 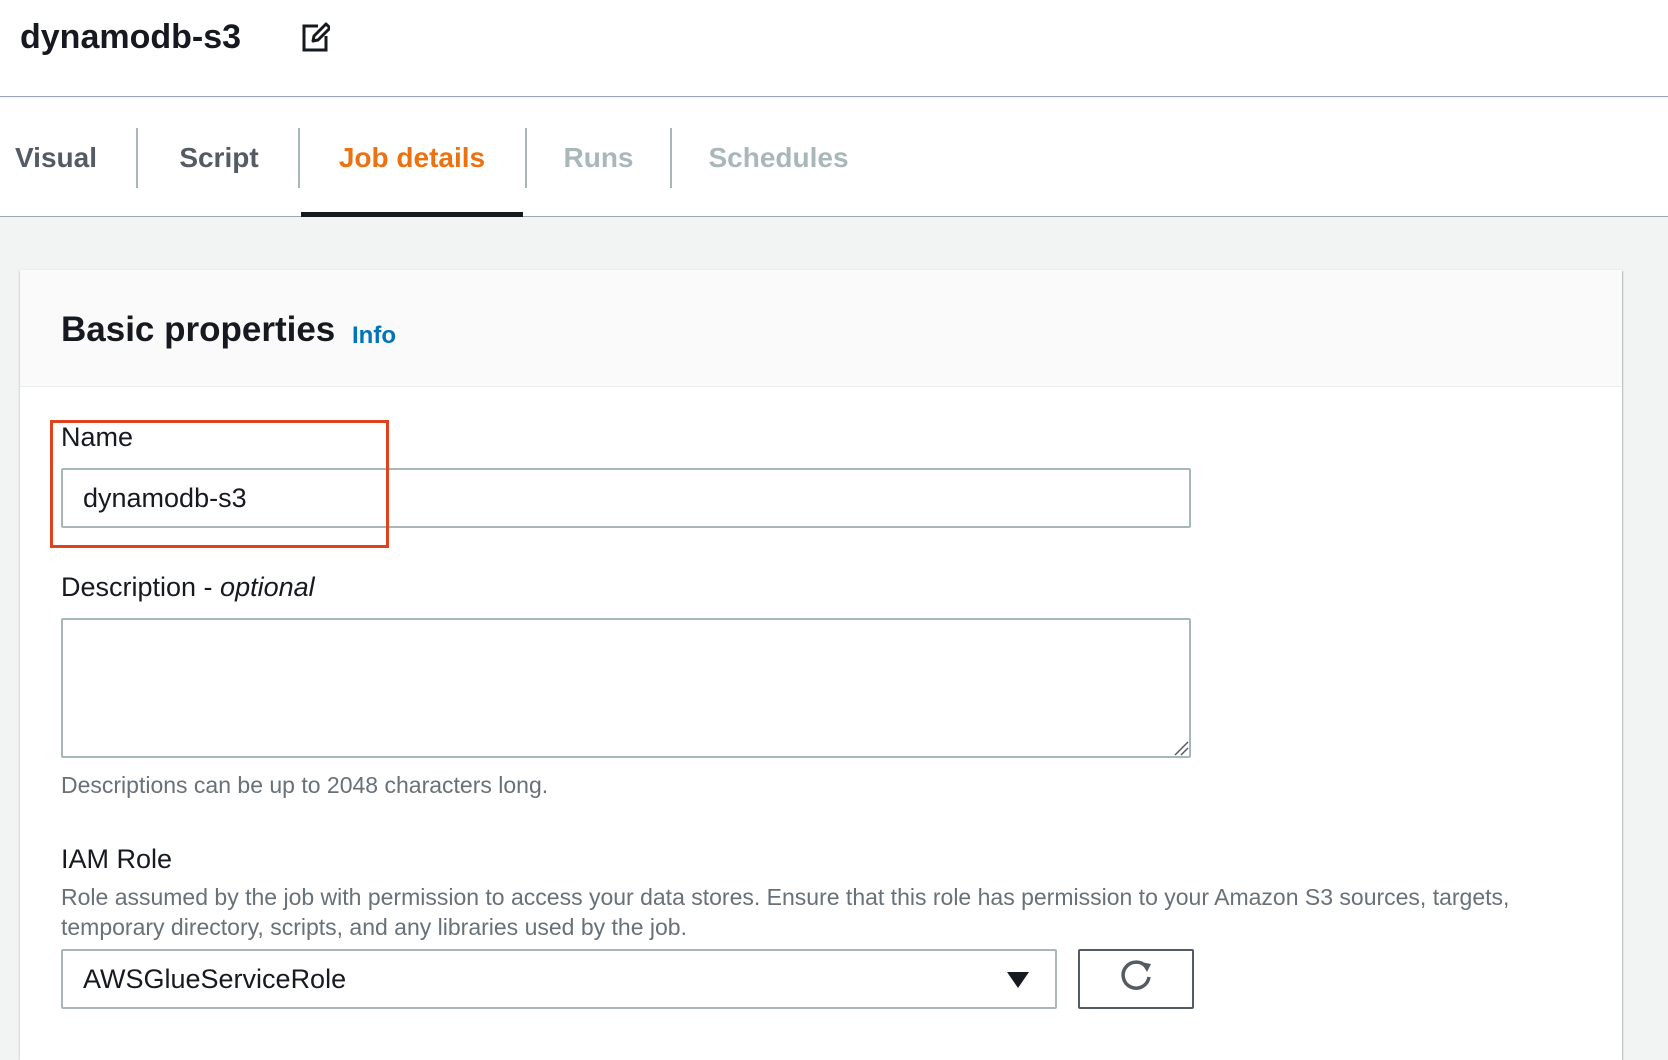 What do you see at coordinates (412, 157) in the screenshot?
I see `tab-job-details: Job details` at bounding box center [412, 157].